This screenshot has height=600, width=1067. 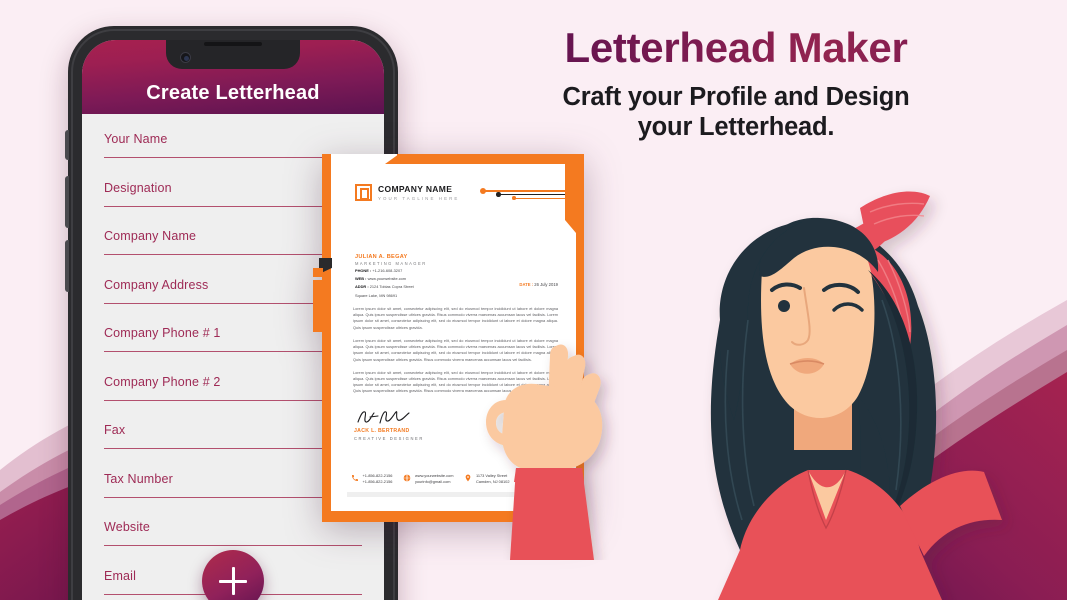 I want to click on footer-phone: +1-856-822-2156 +1-856-822-2156, so click(x=371, y=479).